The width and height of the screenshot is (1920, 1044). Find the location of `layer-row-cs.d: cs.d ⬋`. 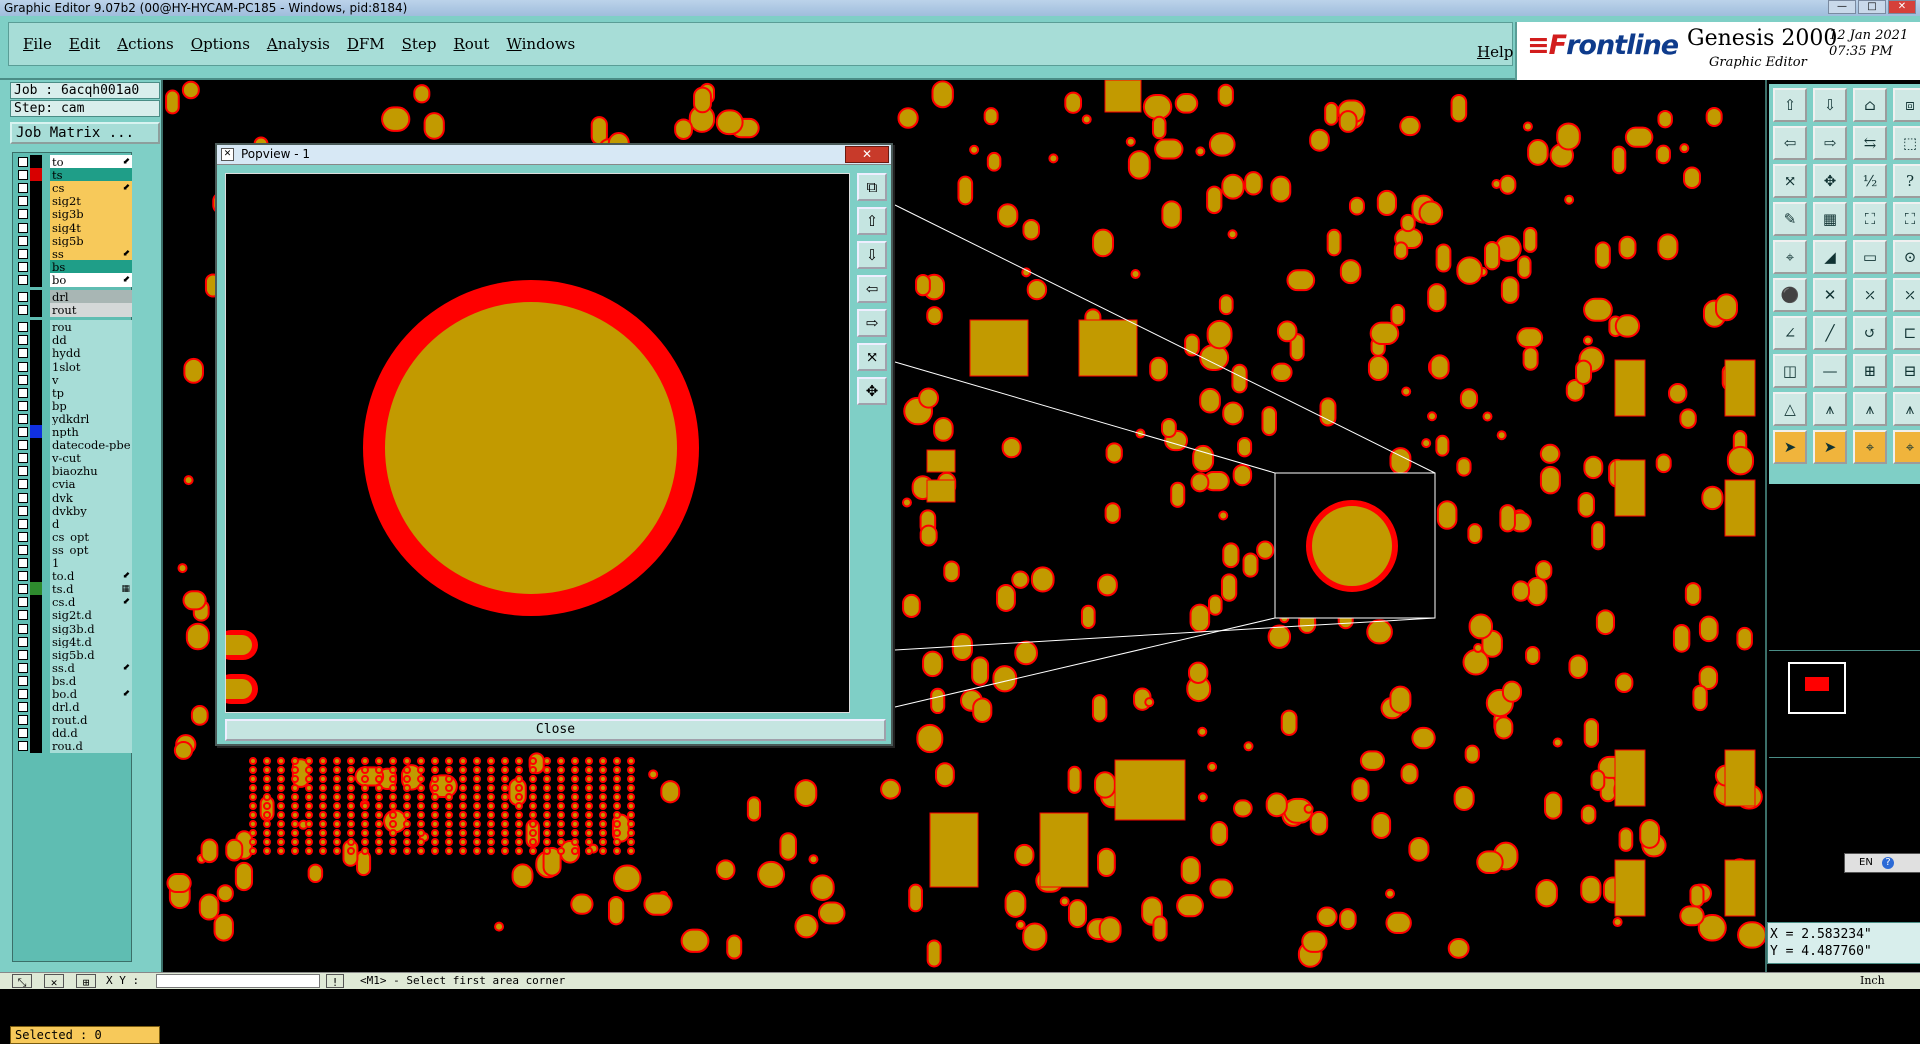

layer-row-cs.d: cs.d ⬋ is located at coordinates (73, 602).